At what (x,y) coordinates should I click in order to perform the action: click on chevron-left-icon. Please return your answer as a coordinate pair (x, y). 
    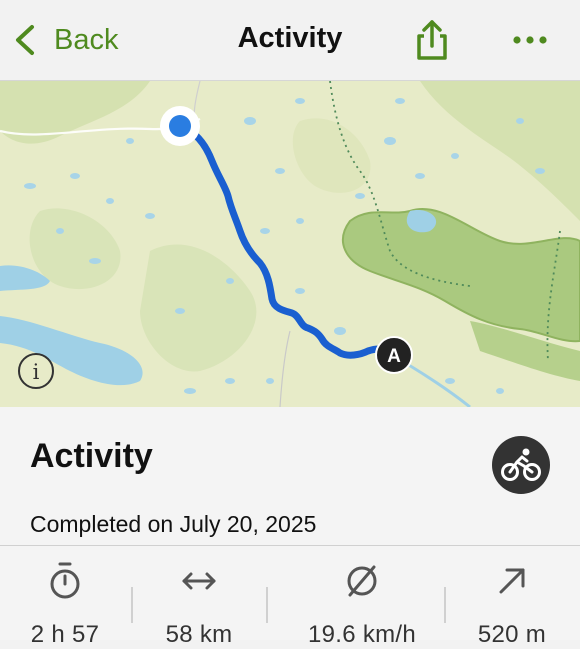
    Looking at the image, I should click on (25, 40).